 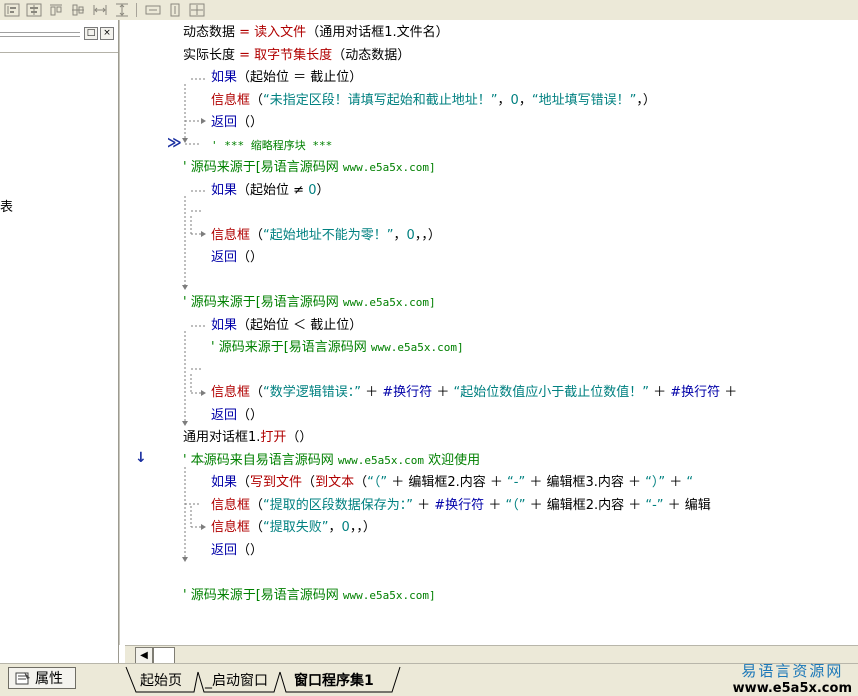 What do you see at coordinates (260, 460) in the screenshot?
I see `code-token: ' 本源码来自易语言源码网` at bounding box center [260, 460].